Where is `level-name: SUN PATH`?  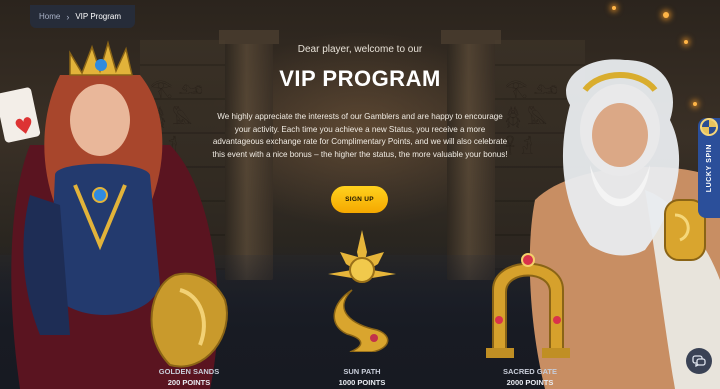 level-name: SUN PATH is located at coordinates (362, 371).